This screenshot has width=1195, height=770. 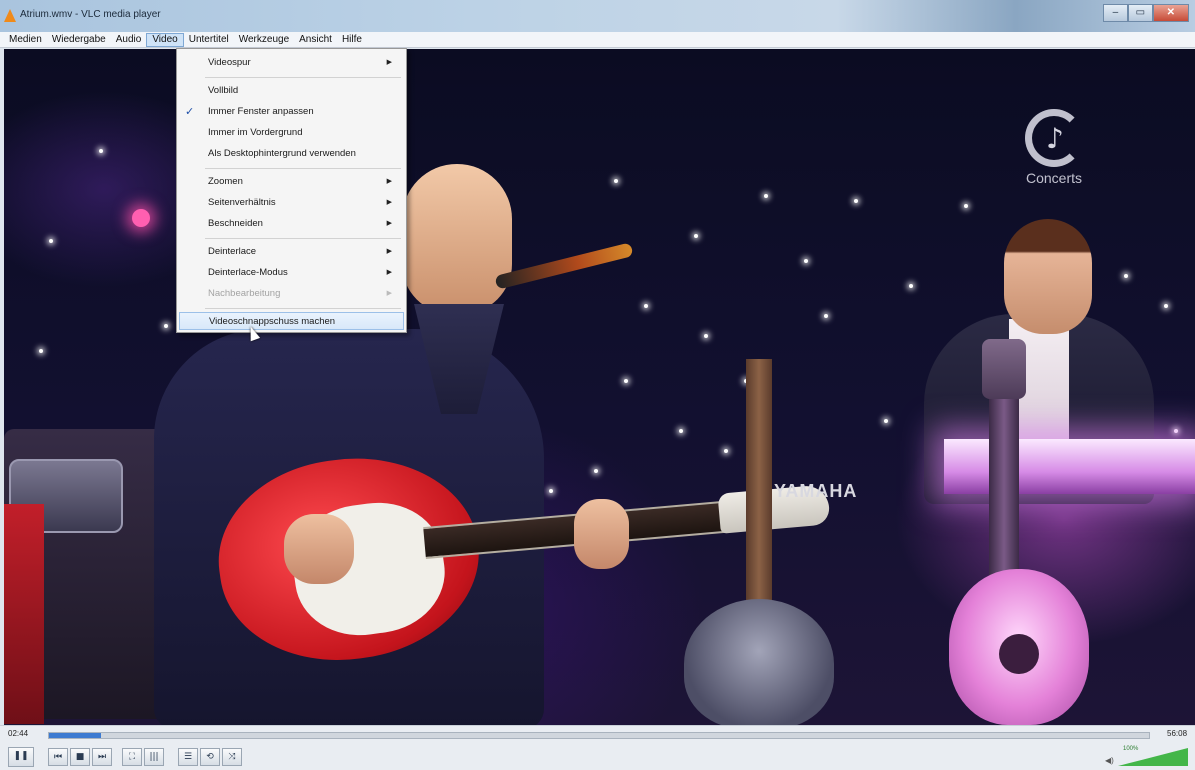 What do you see at coordinates (1140, 13) in the screenshot?
I see `maximize-button: ▭` at bounding box center [1140, 13].